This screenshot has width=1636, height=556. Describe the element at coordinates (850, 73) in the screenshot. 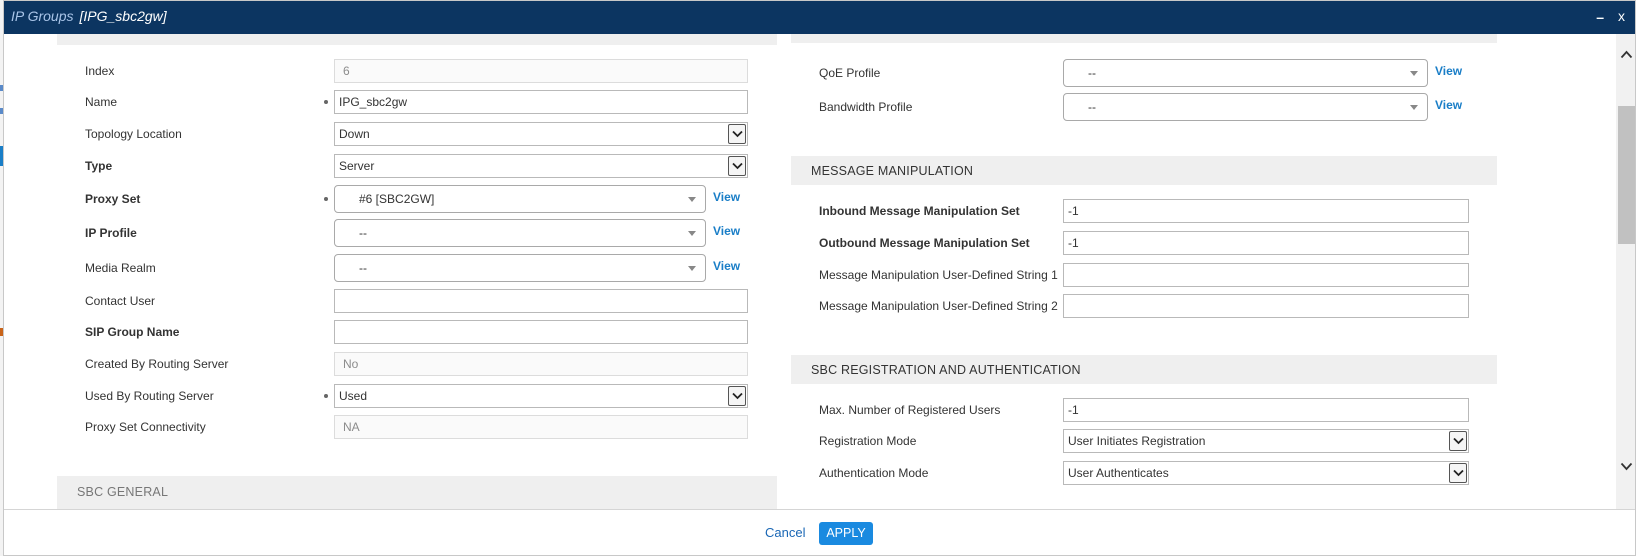

I see `qoe-profile-label: QoE Profile` at that location.